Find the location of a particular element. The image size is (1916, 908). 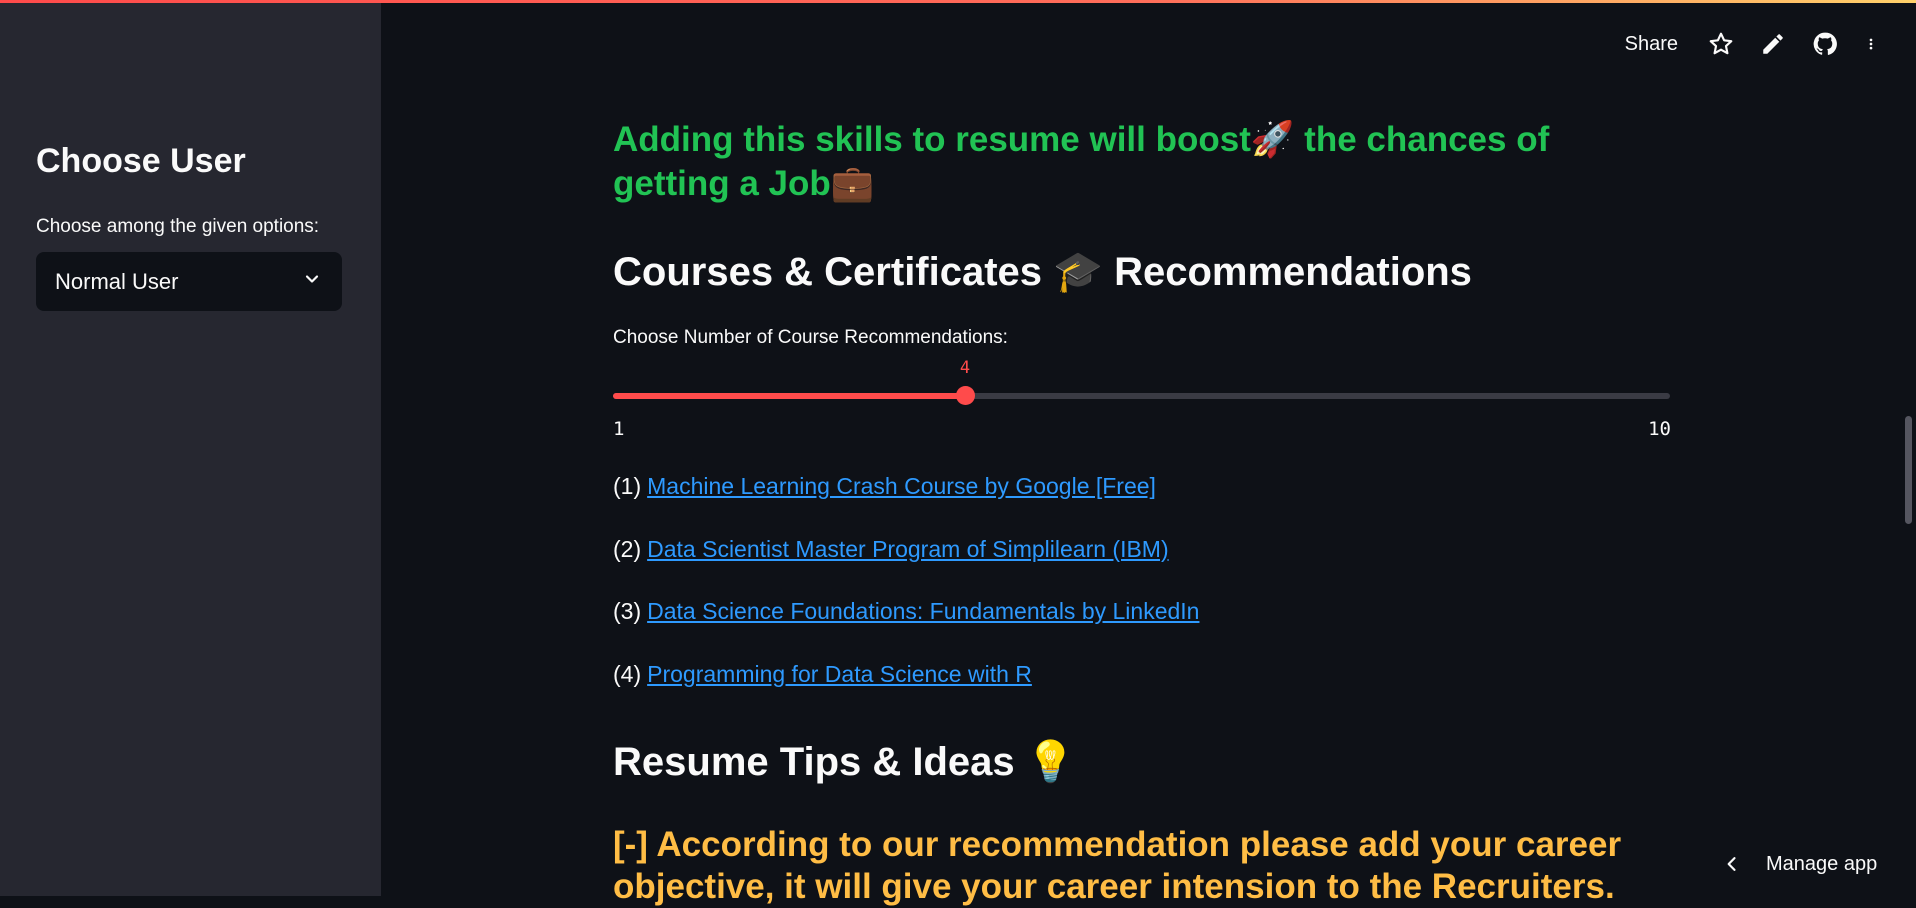

manage-app-button: Manage app is located at coordinates (1799, 864).